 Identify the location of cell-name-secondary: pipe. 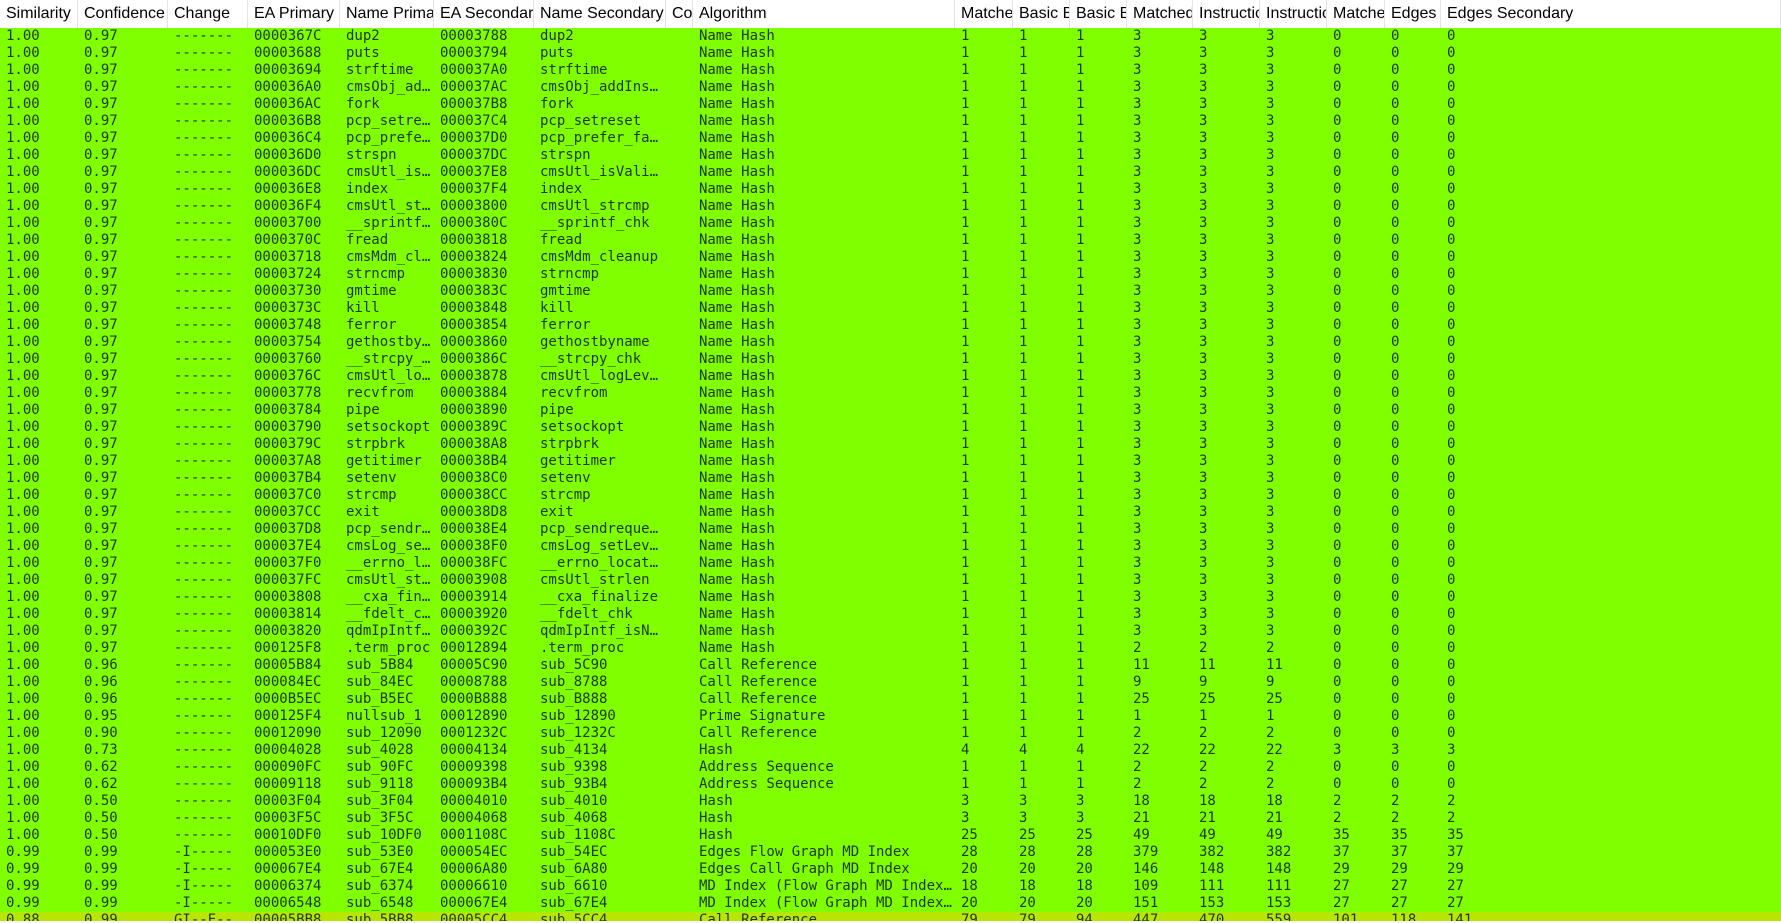
(557, 410).